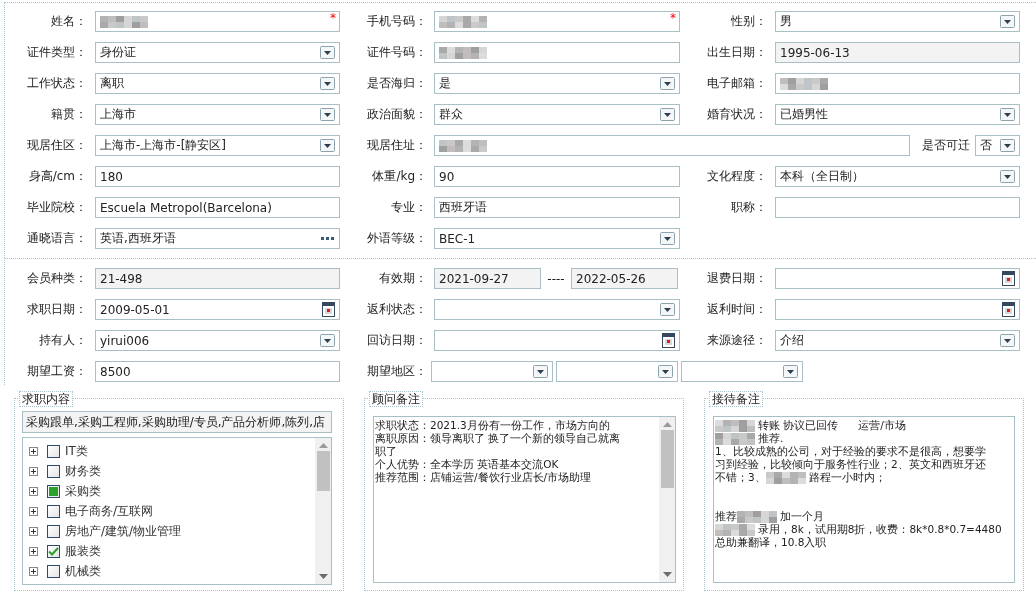 This screenshot has width=1036, height=592. I want to click on note-text: 1、比较成熟的公司，对于经验的要求不是很高，想要学, so click(850, 451).